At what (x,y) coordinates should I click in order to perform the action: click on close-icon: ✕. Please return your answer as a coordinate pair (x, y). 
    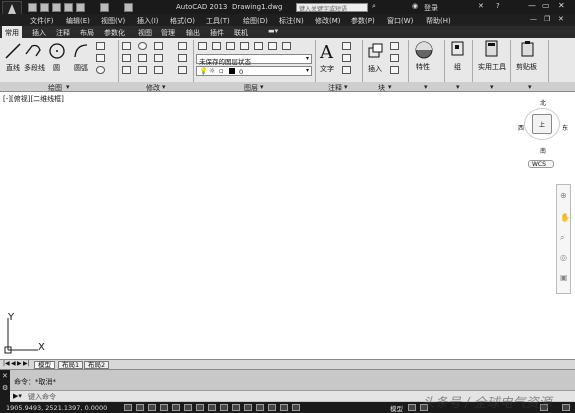
    Looking at the image, I should click on (5, 376).